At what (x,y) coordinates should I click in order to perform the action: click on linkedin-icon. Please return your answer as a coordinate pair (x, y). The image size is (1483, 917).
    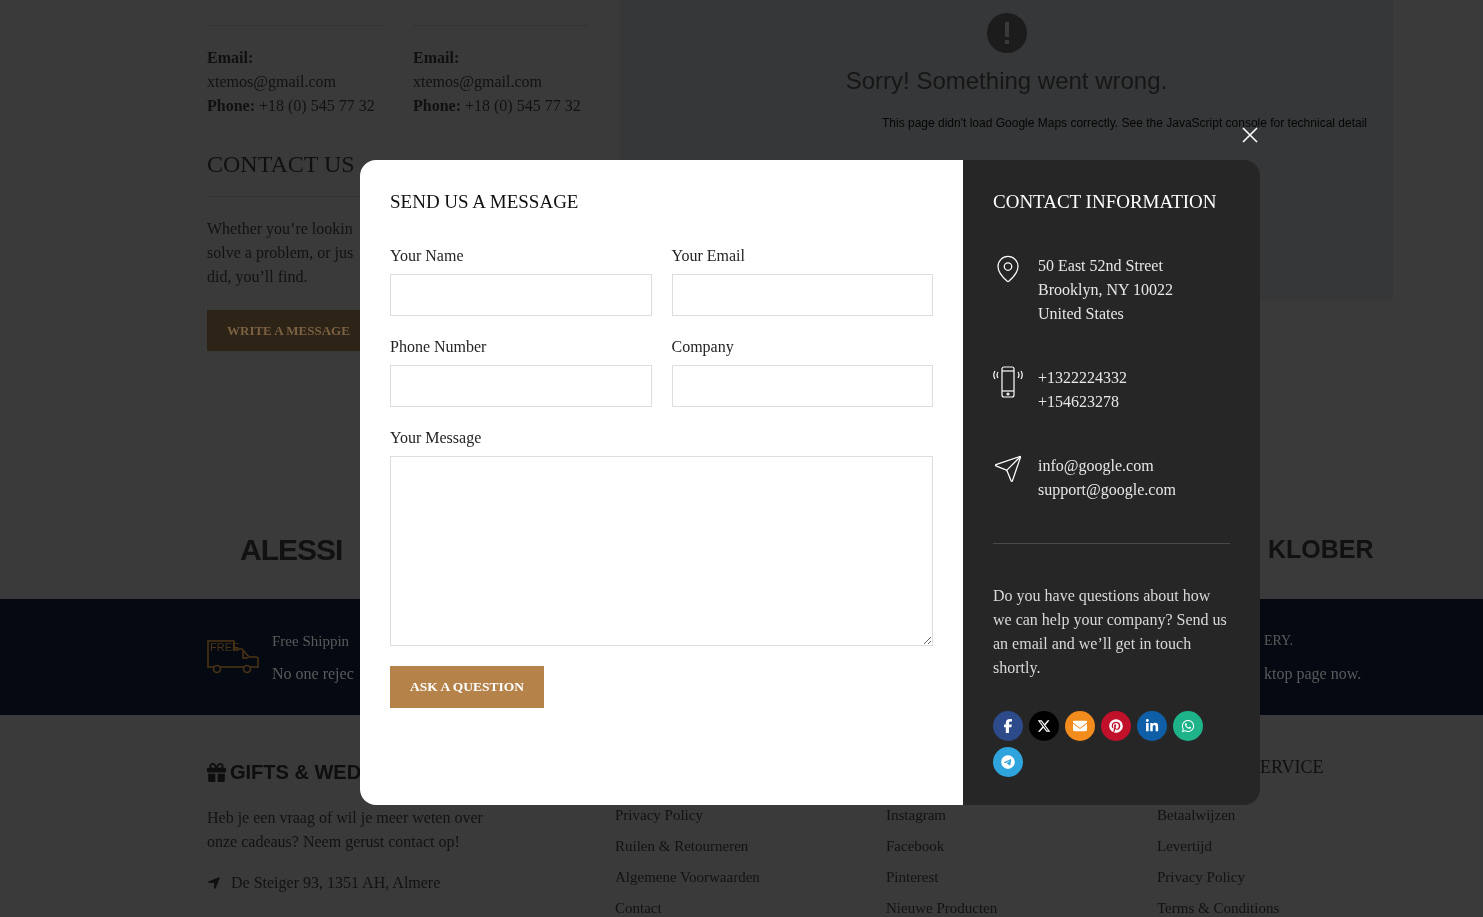
    Looking at the image, I should click on (1152, 726).